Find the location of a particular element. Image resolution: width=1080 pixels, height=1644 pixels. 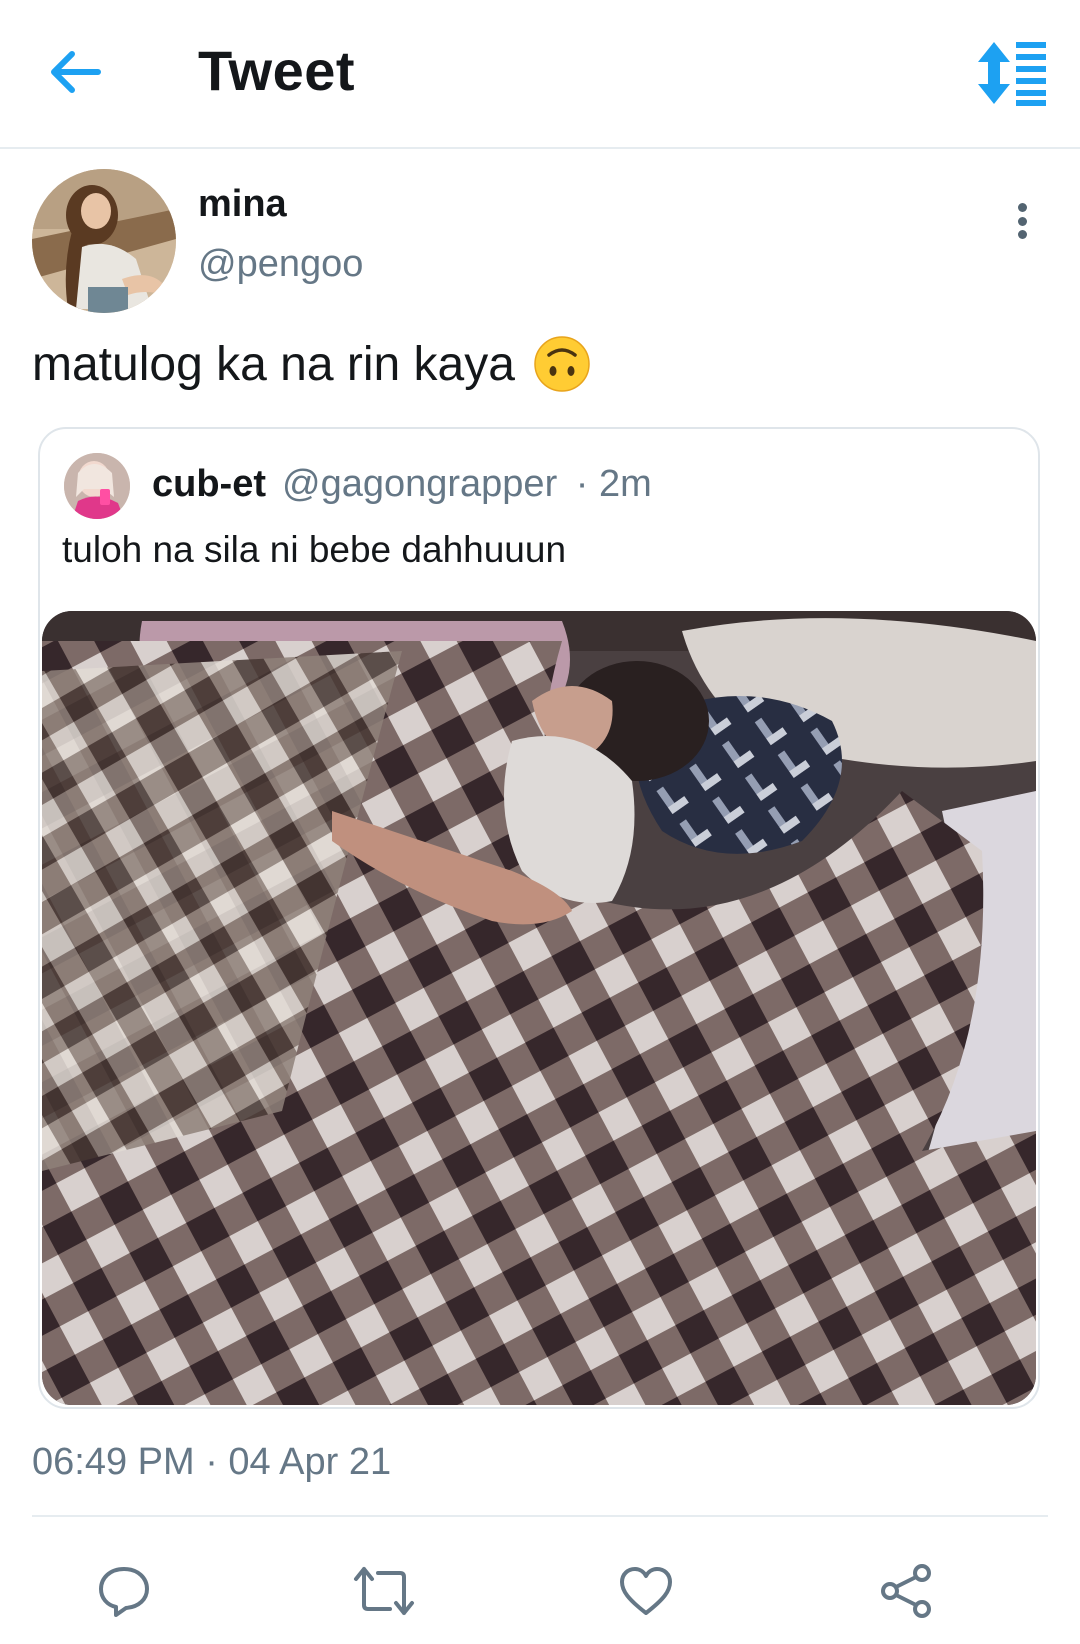

retweet-icon is located at coordinates (384, 1591).